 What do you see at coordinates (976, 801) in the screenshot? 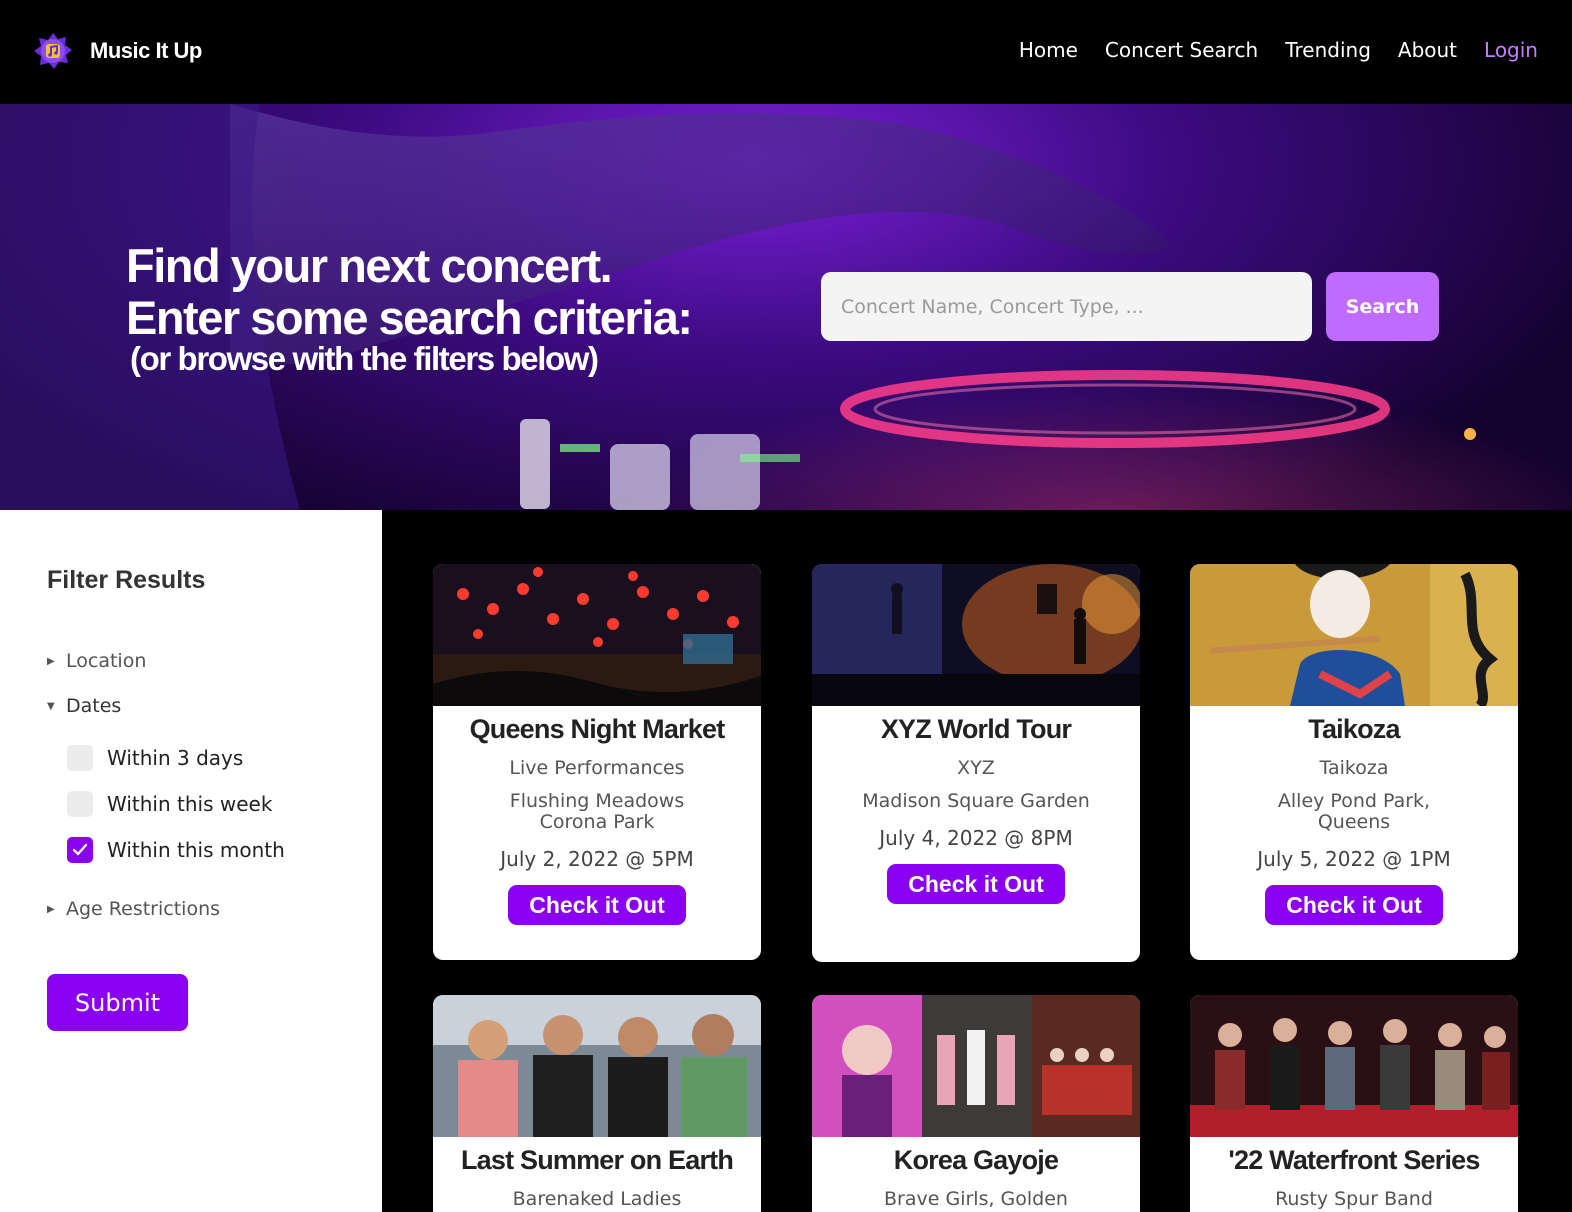
I see `card-venue: Madison Square Garden` at bounding box center [976, 801].